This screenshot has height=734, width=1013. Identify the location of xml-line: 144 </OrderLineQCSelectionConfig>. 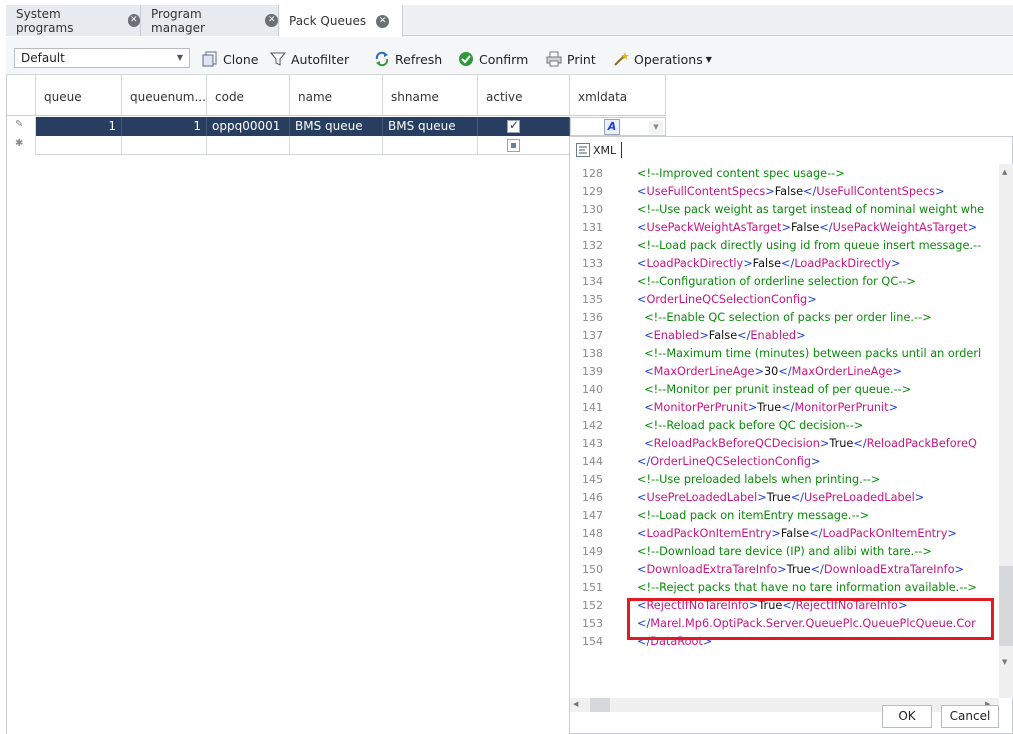
(784, 462).